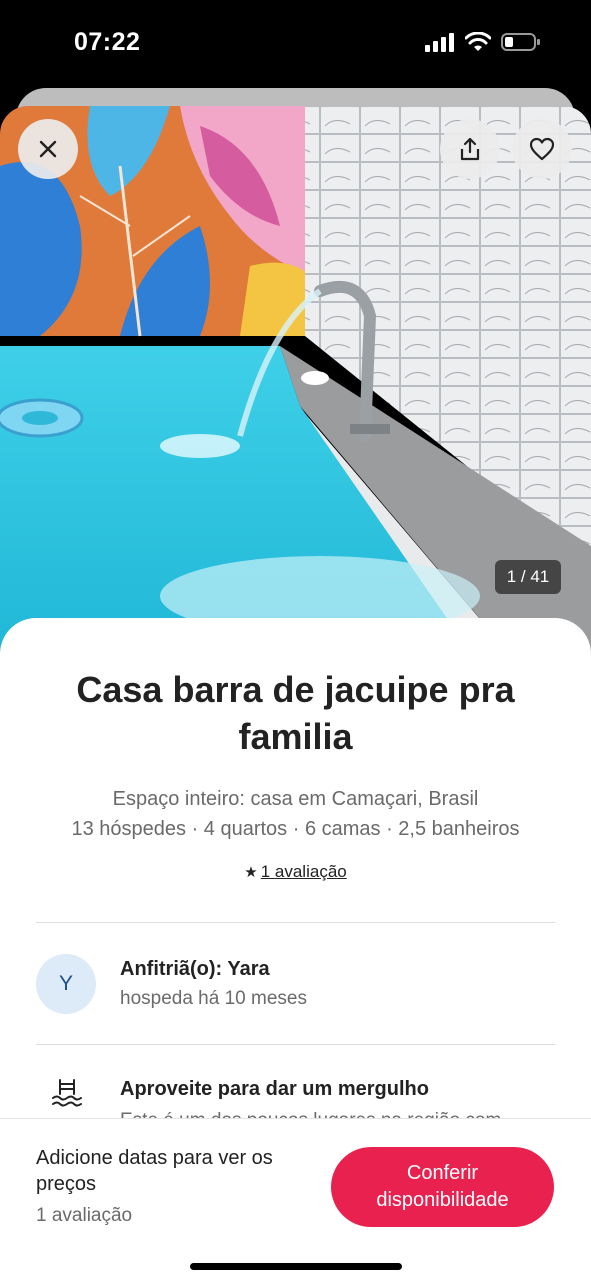  Describe the element at coordinates (304, 871) in the screenshot. I see `reviews-link: 1 avaliação` at that location.